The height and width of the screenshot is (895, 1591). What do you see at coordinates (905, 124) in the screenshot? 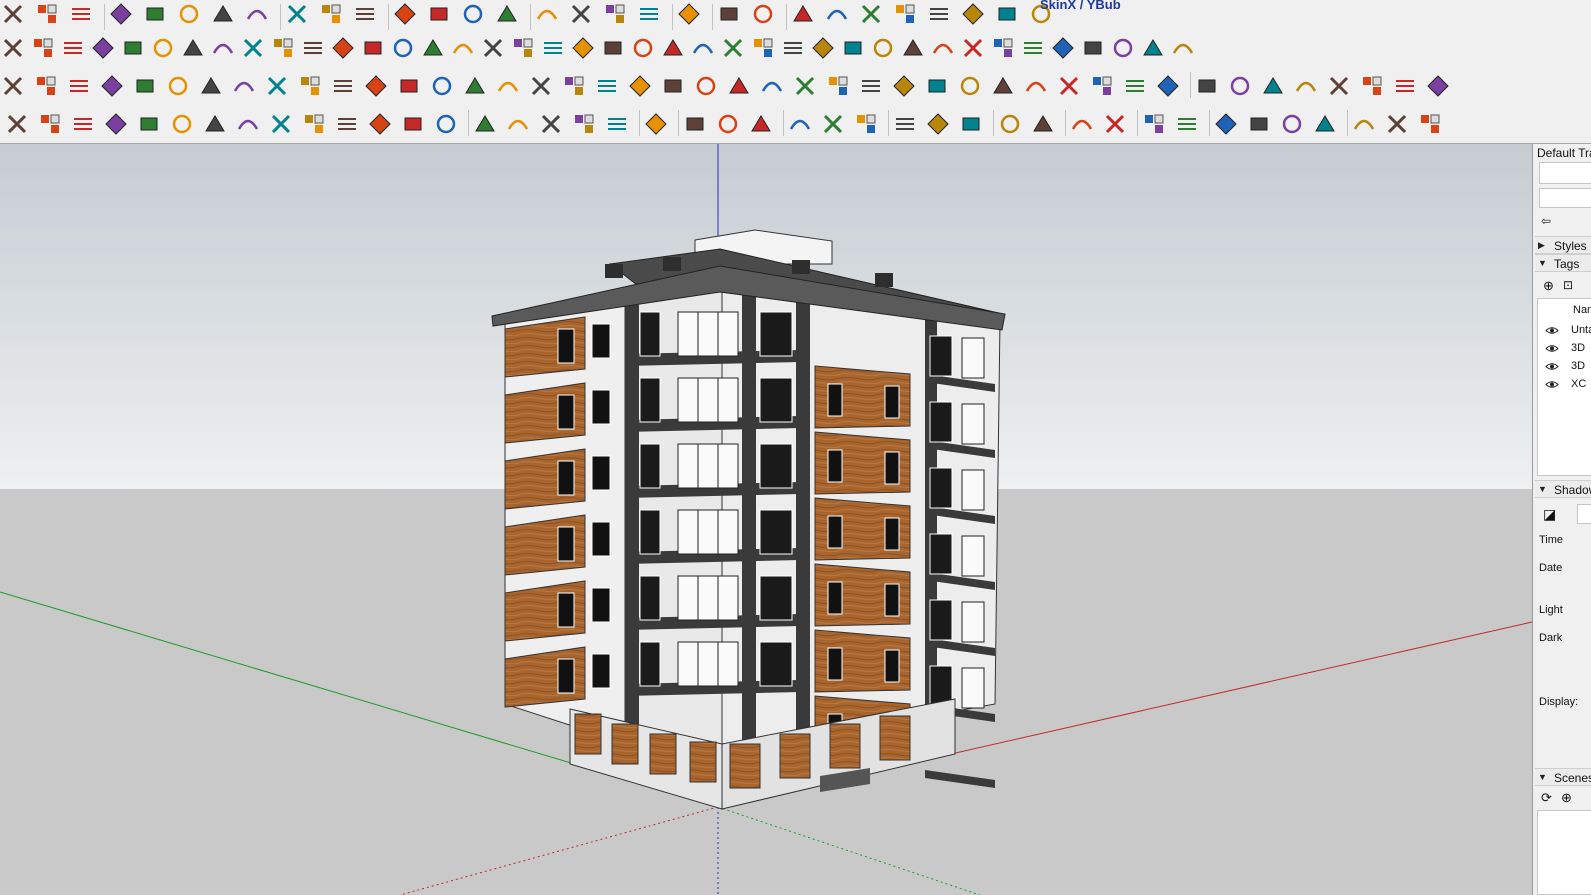
I see `dim-line-icon` at bounding box center [905, 124].